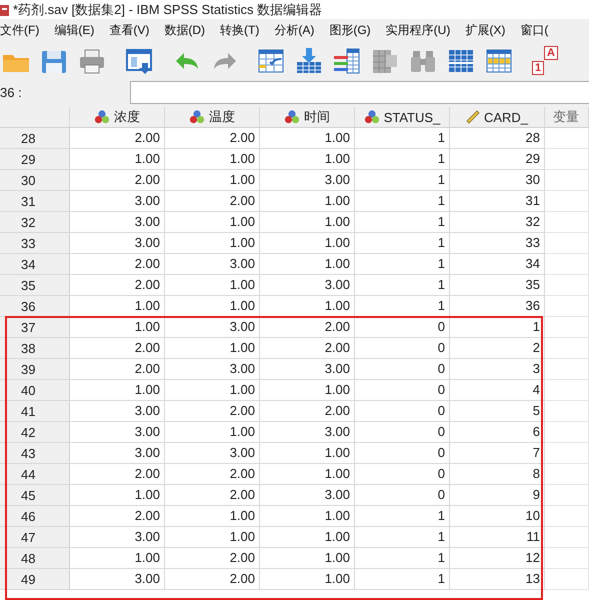 This screenshot has width=589, height=600. I want to click on table-cell: 31, so click(497, 201).